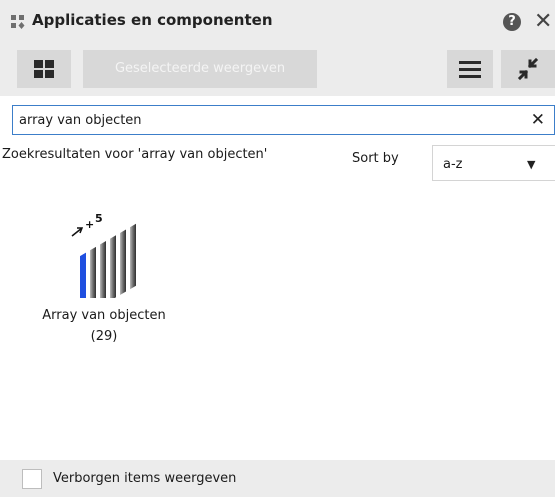 The width and height of the screenshot is (555, 497). What do you see at coordinates (18, 22) in the screenshot?
I see `components-icon` at bounding box center [18, 22].